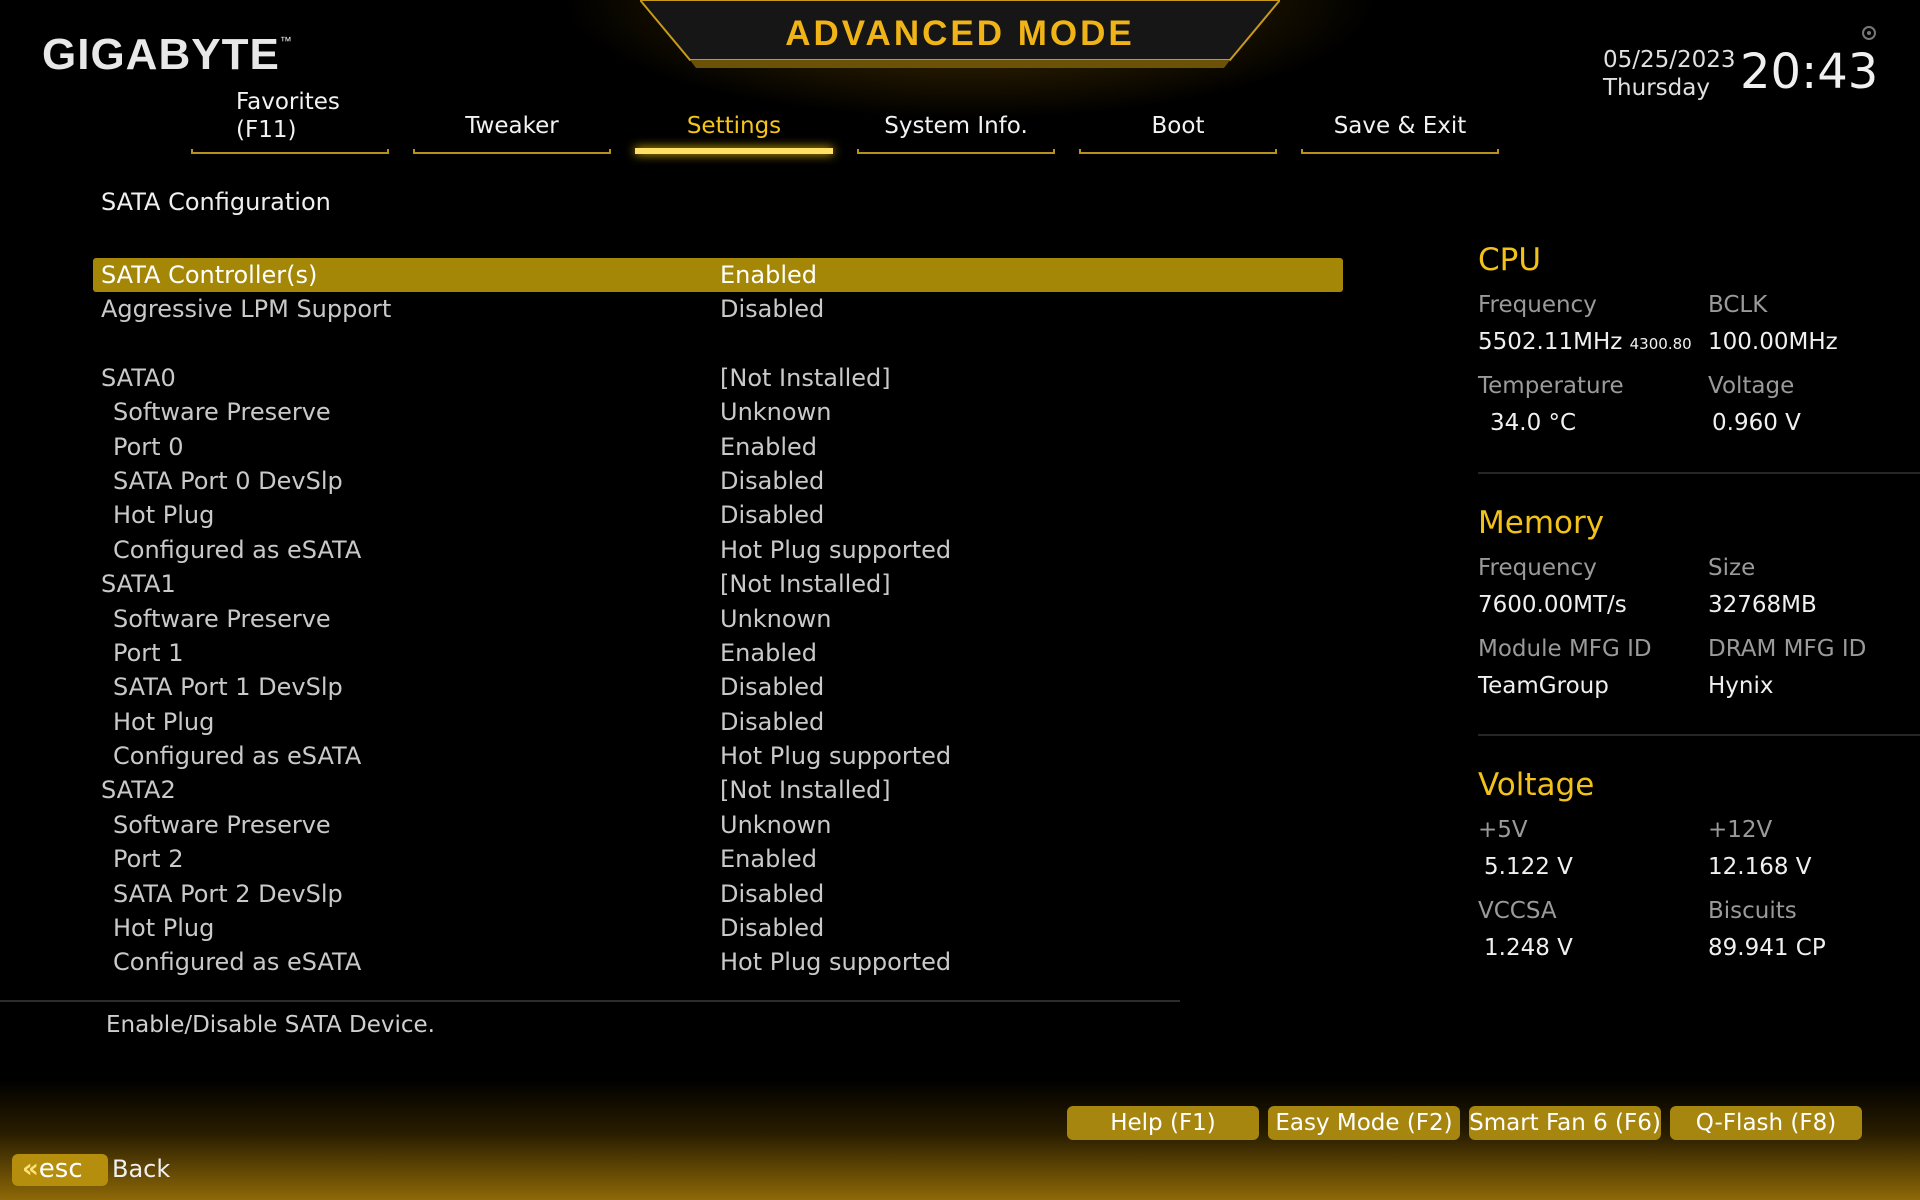  What do you see at coordinates (1565, 649) in the screenshot?
I see `module-mfg-label: Module MFG ID` at bounding box center [1565, 649].